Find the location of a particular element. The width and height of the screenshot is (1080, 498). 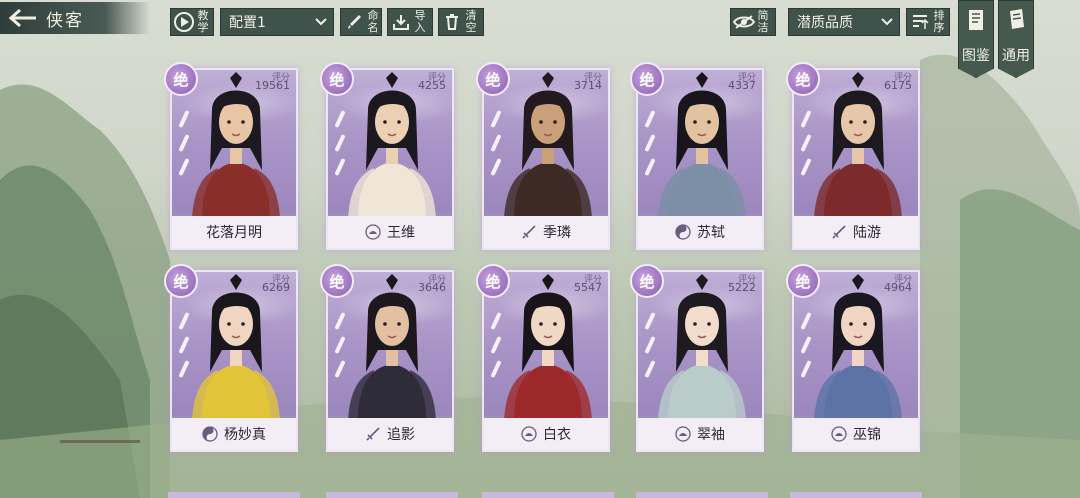

sort-icon is located at coordinates (920, 22).